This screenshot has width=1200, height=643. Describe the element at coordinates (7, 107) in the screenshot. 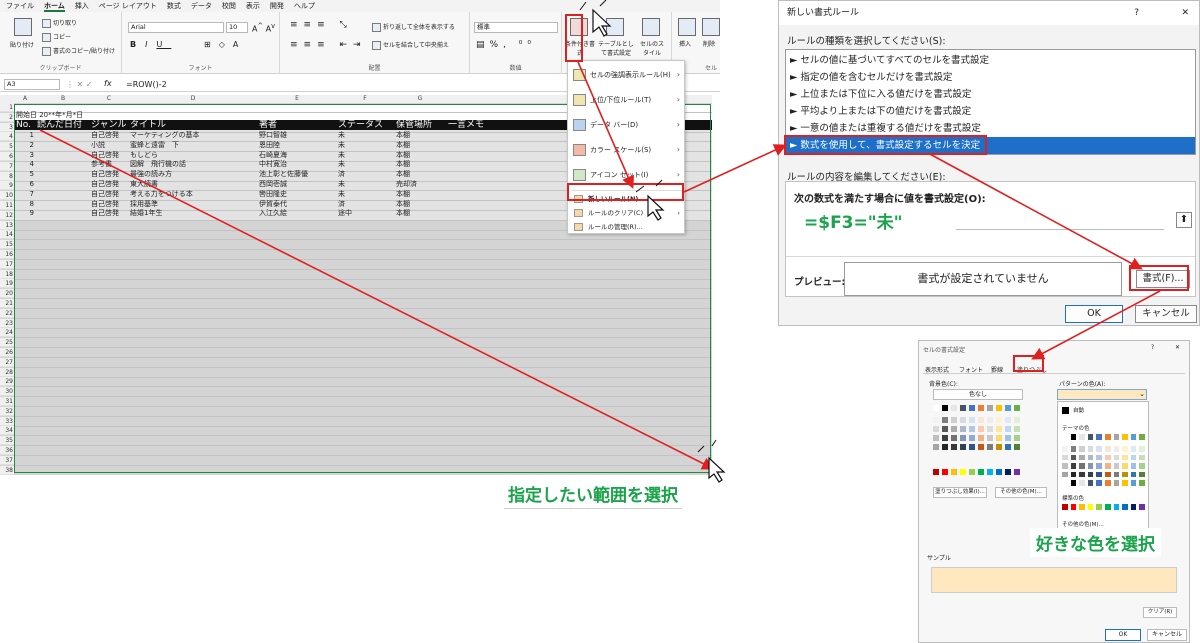

I see `row-header: 1` at that location.